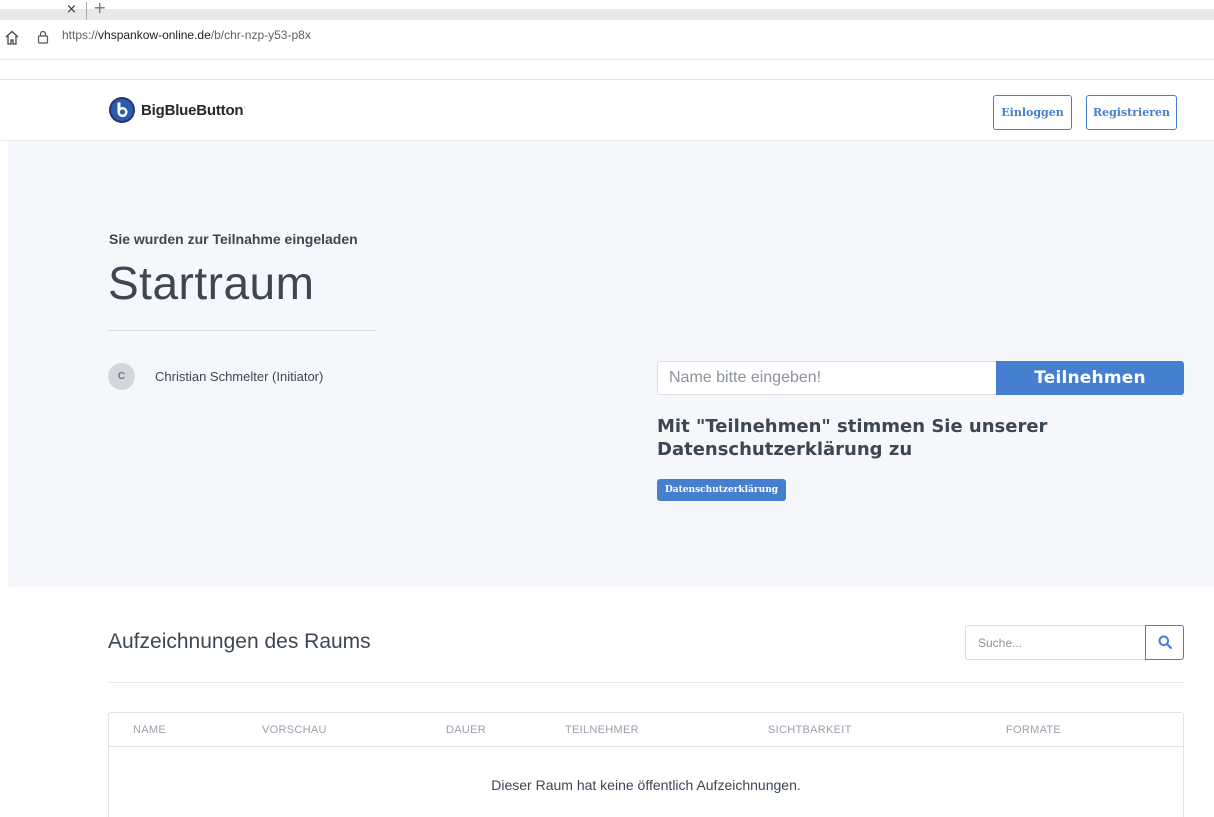  What do you see at coordinates (86, 11) in the screenshot?
I see `tab-separator` at bounding box center [86, 11].